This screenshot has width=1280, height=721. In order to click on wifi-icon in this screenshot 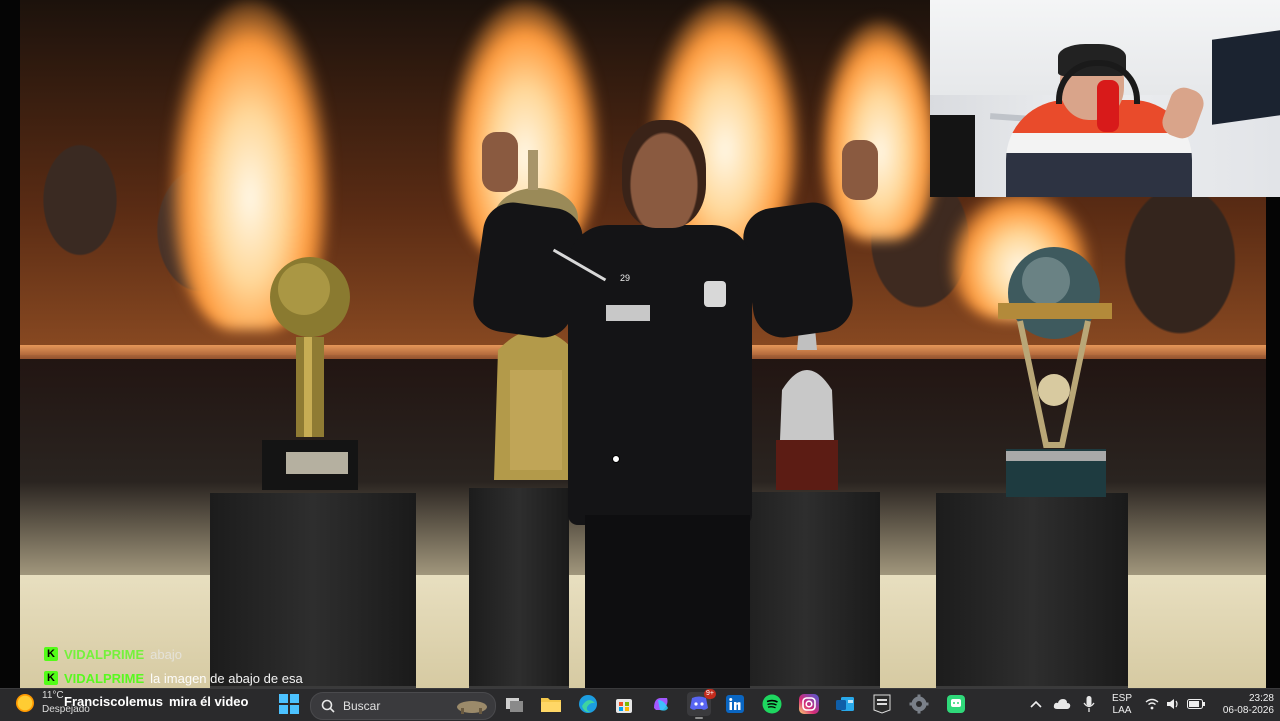, I will do `click(1152, 704)`.